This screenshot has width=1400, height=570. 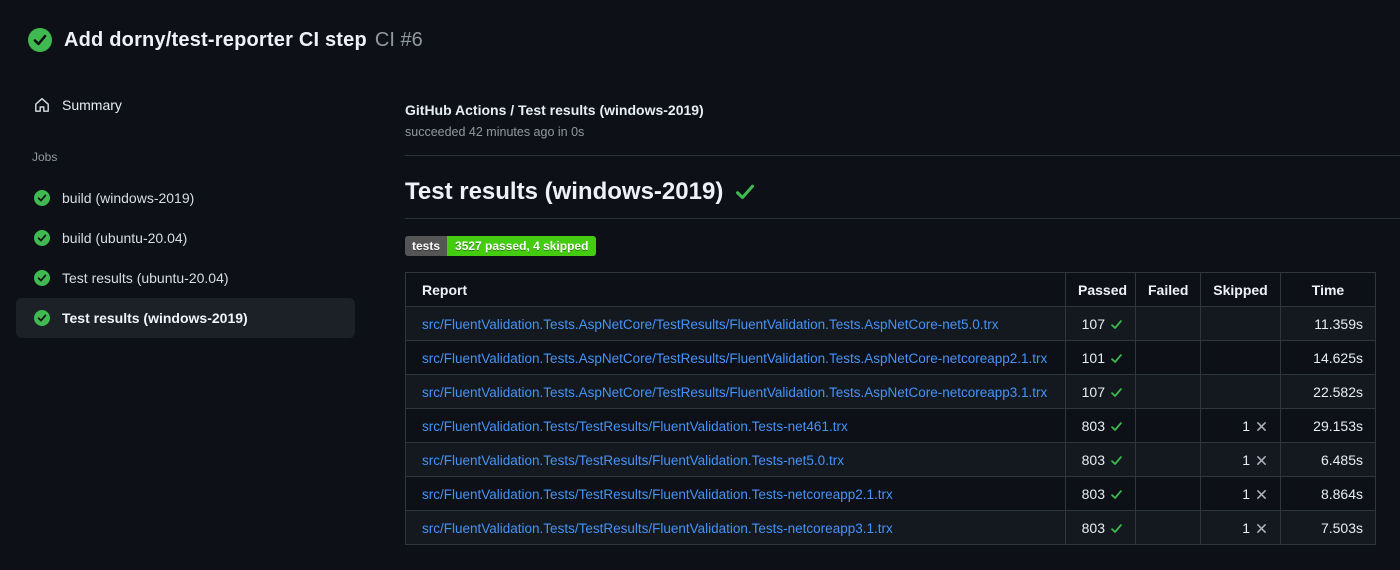 I want to click on sidebar-job-item-0: build (windows-2019), so click(x=185, y=198).